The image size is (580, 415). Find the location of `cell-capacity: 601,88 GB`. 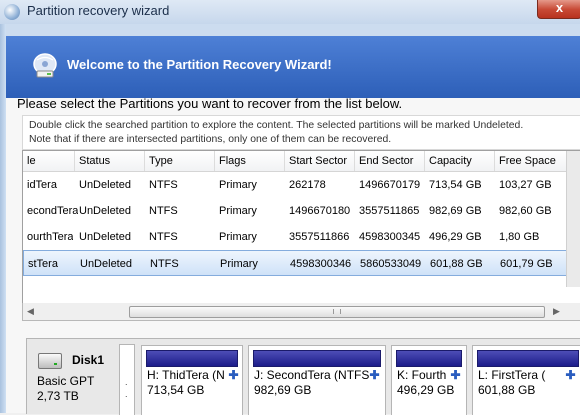

cell-capacity: 601,88 GB is located at coordinates (456, 264).